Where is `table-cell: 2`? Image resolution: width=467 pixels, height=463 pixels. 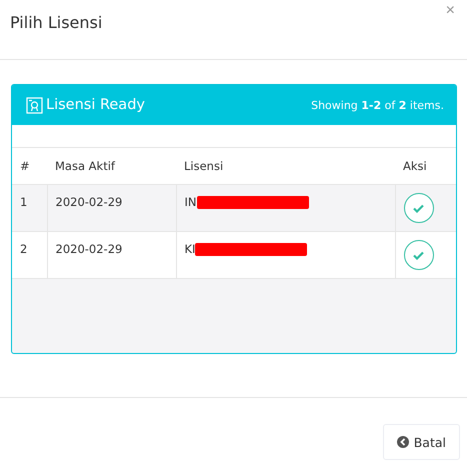 table-cell: 2 is located at coordinates (29, 255).